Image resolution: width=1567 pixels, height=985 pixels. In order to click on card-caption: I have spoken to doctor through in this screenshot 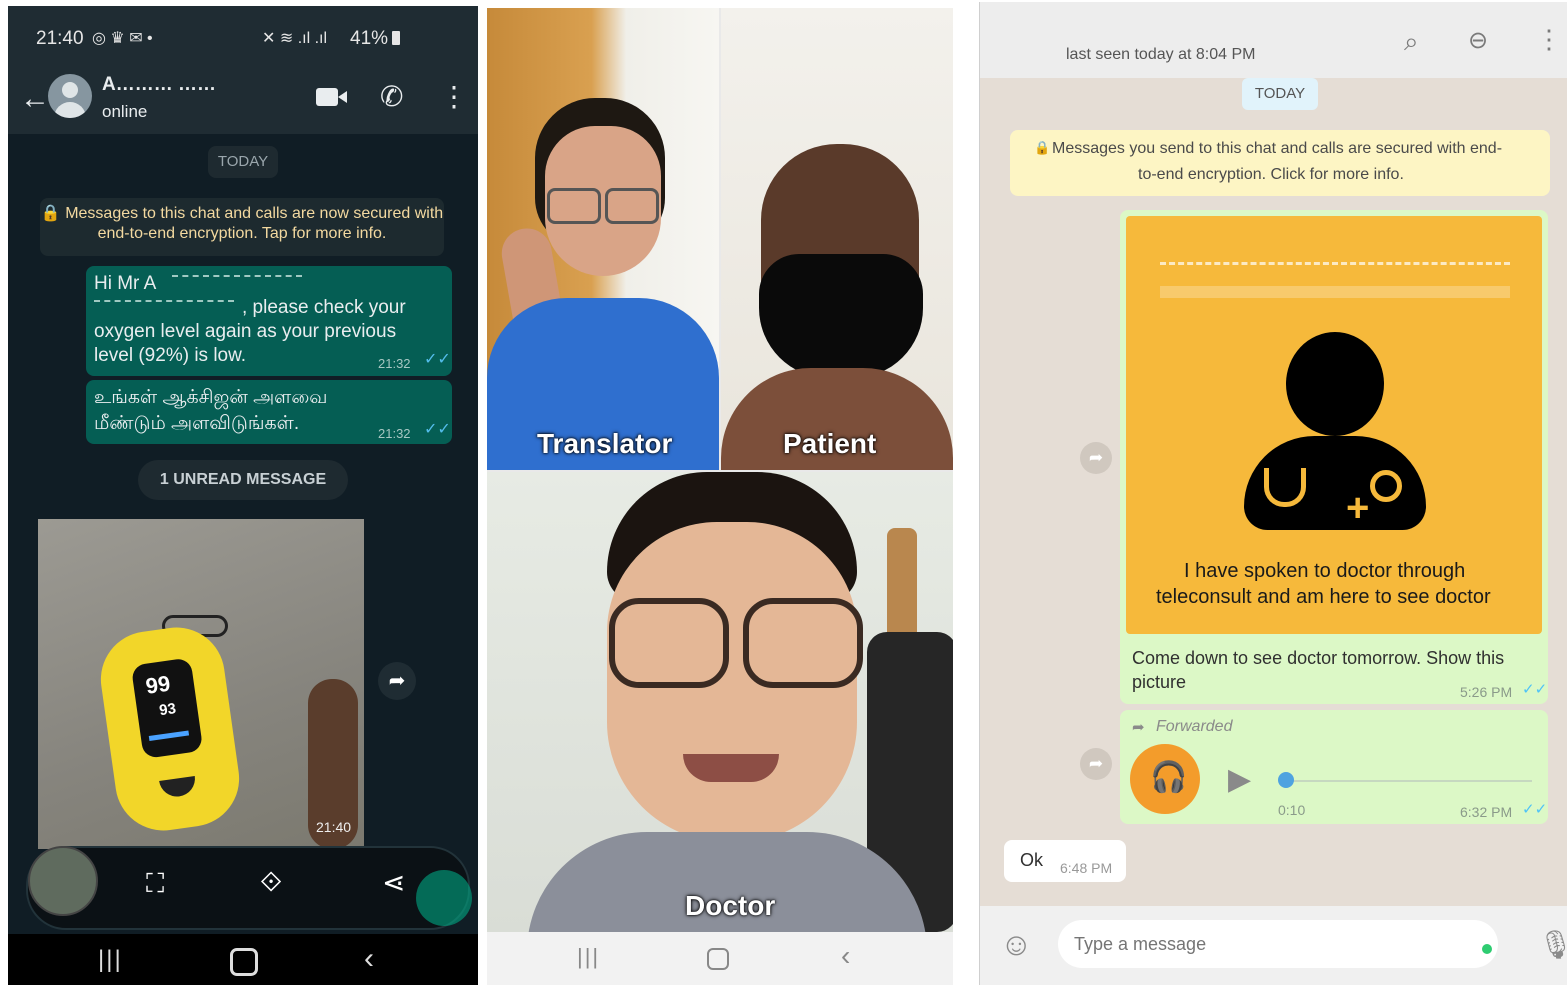, I will do `click(1325, 571)`.